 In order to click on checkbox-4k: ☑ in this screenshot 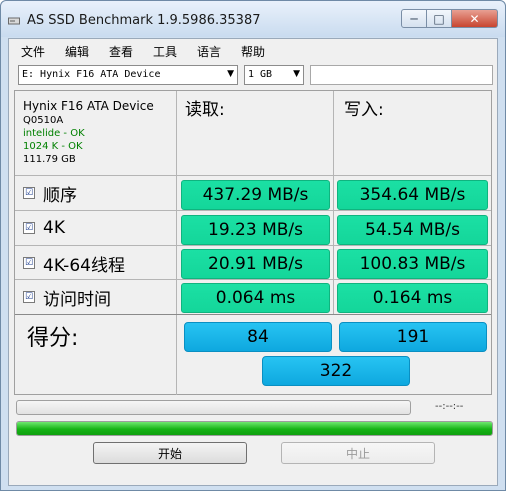, I will do `click(29, 228)`.